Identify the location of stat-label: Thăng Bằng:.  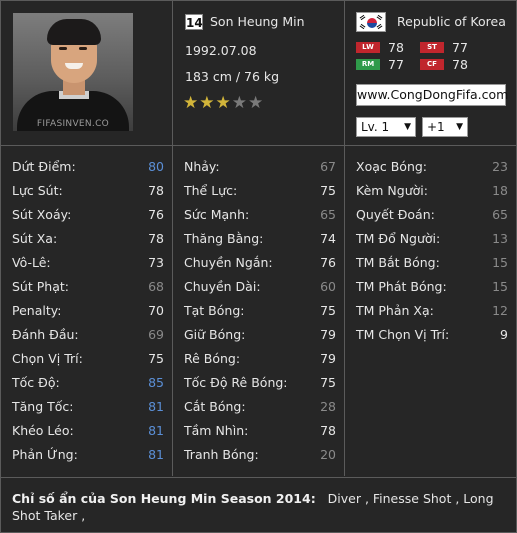
(224, 238).